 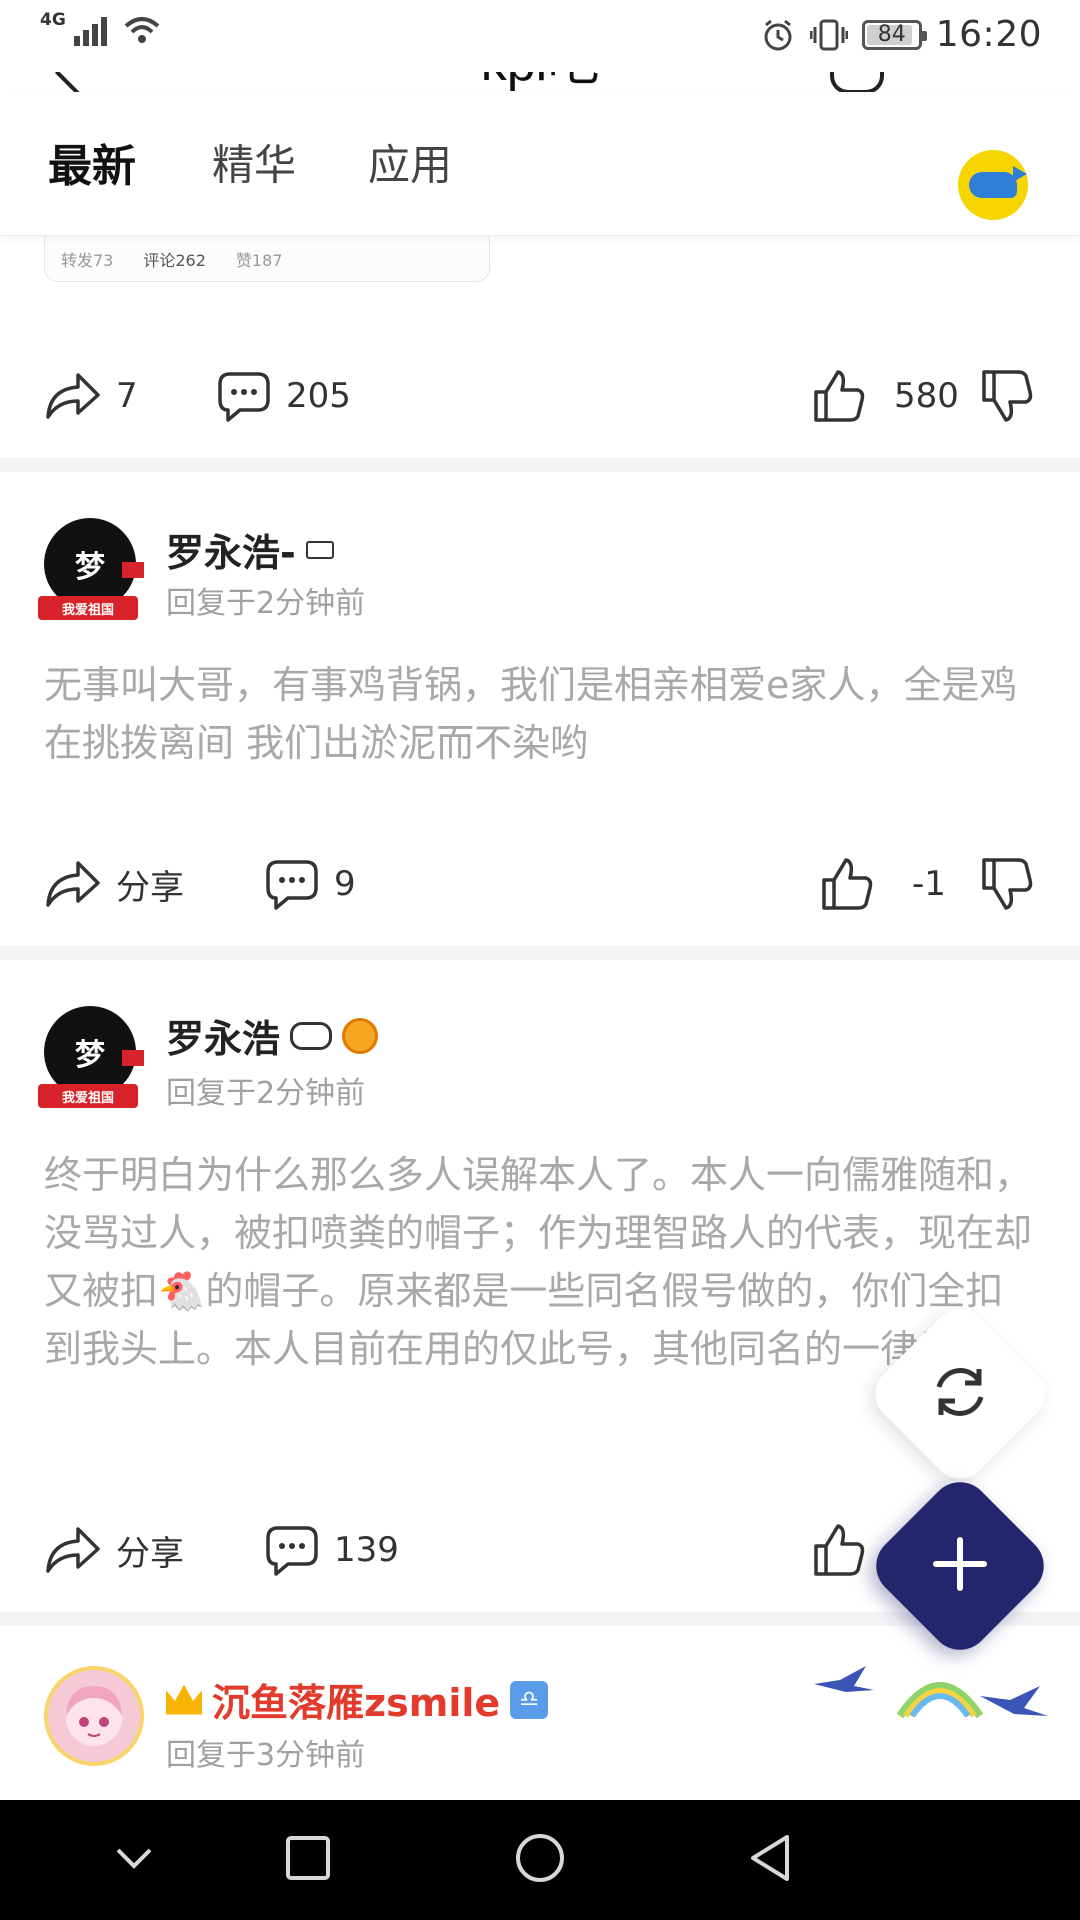 I want to click on username: 沉鱼落雁zsmile ♎, so click(x=357, y=1699).